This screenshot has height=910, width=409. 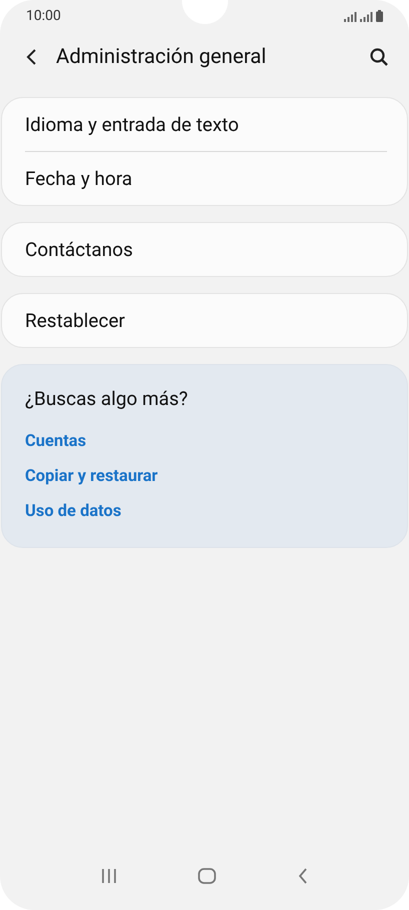 What do you see at coordinates (207, 876) in the screenshot?
I see `home-icon` at bounding box center [207, 876].